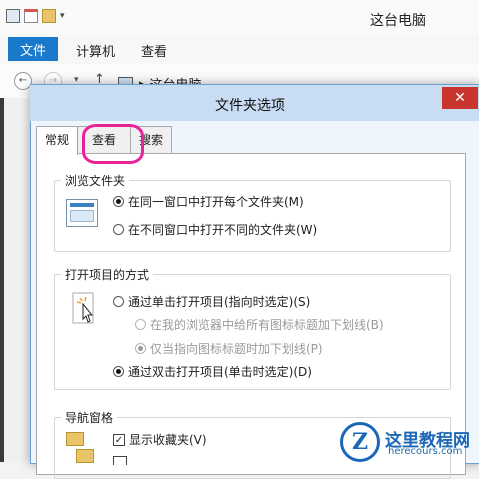  What do you see at coordinates (82, 213) in the screenshot?
I see `browse-folder-icon` at bounding box center [82, 213].